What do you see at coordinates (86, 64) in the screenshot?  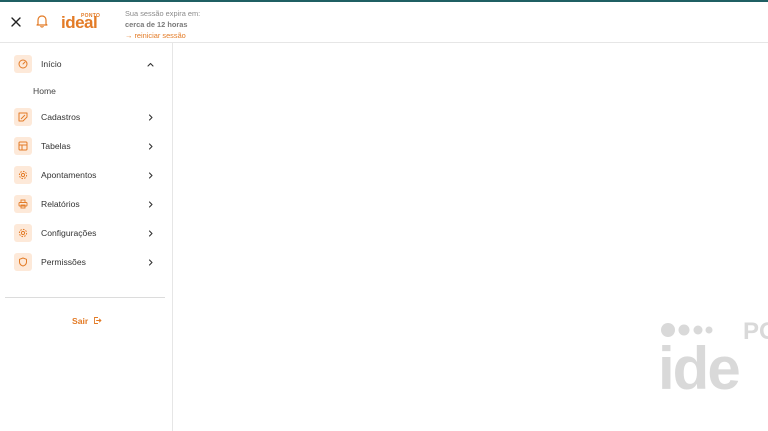 I see `sidebar-item-inicio: Início` at bounding box center [86, 64].